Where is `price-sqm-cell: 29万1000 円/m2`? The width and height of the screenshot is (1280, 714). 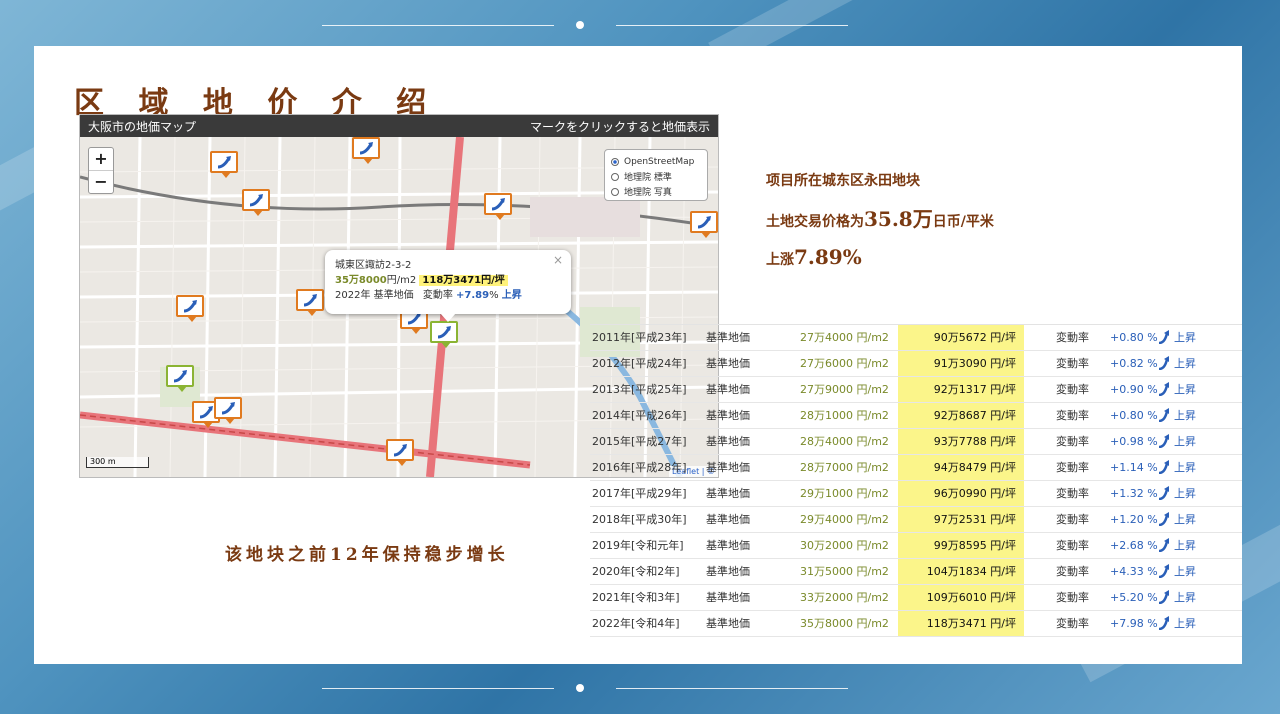 price-sqm-cell: 29万1000 円/m2 is located at coordinates (844, 493).